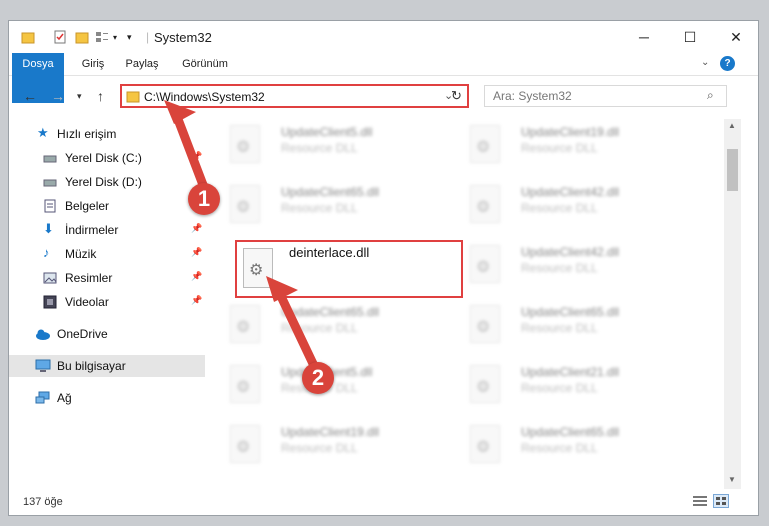 The image size is (769, 526). What do you see at coordinates (204, 199) in the screenshot?
I see `step-badge-1: 1` at bounding box center [204, 199].